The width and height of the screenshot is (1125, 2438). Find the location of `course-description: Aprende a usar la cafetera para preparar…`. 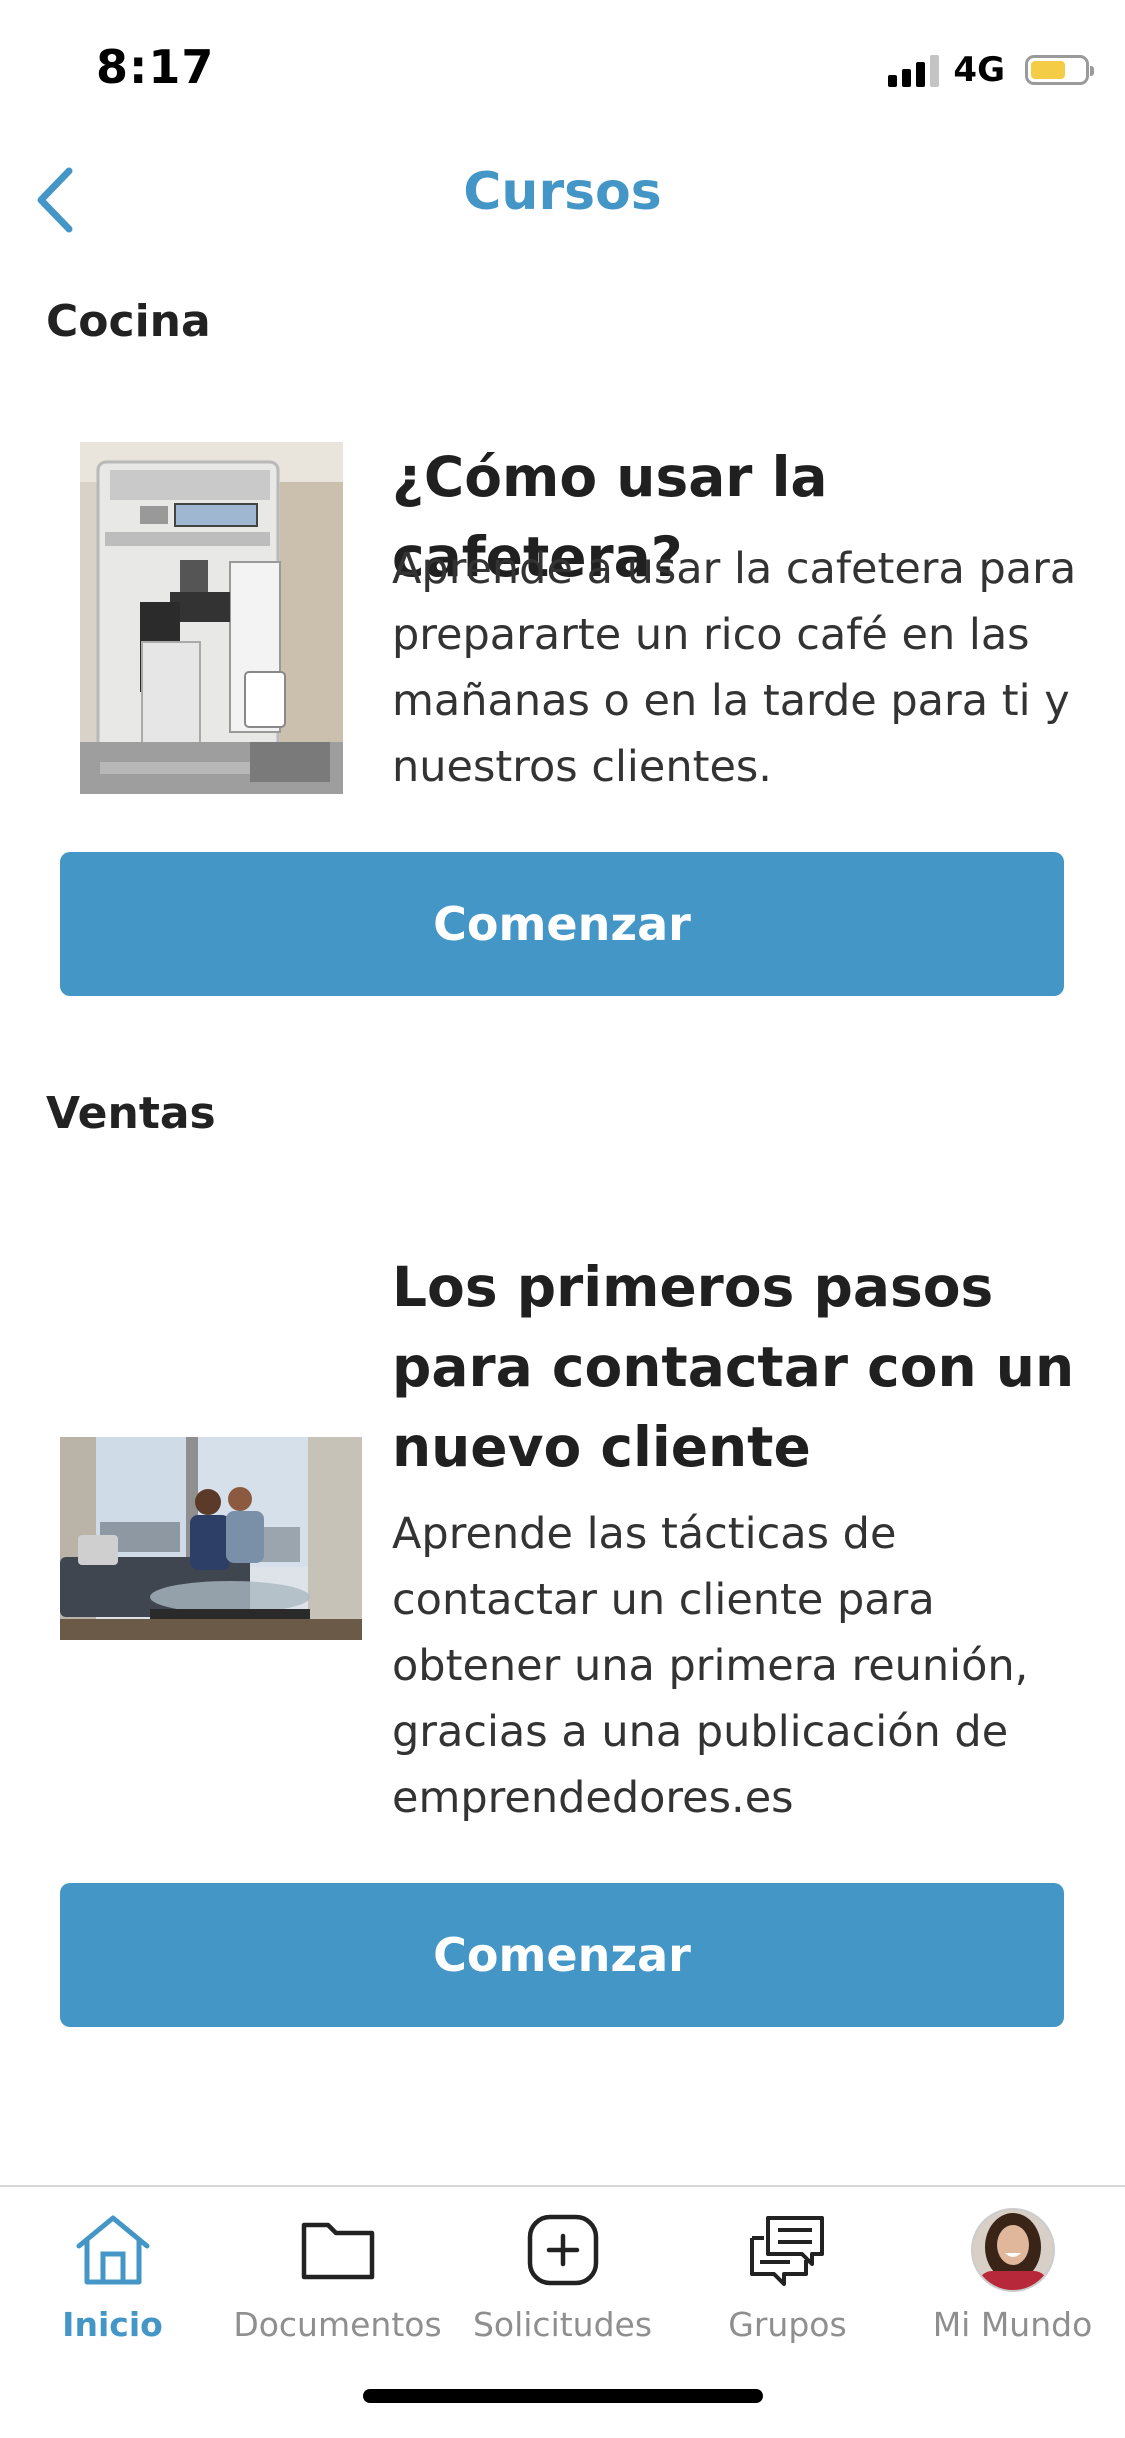

course-description: Aprende a usar la cafetera para preparar… is located at coordinates (734, 668).